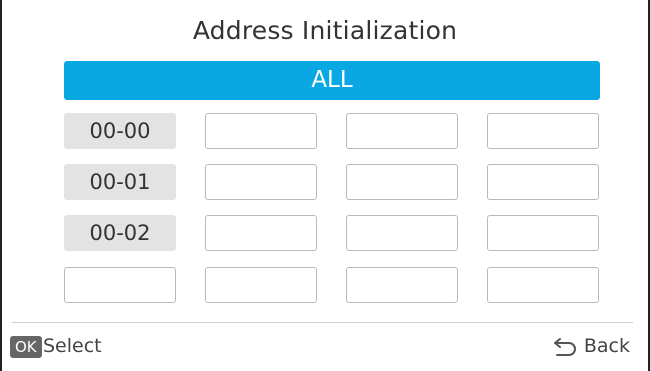  I want to click on address-cell-00-00: 00-00, so click(120, 131).